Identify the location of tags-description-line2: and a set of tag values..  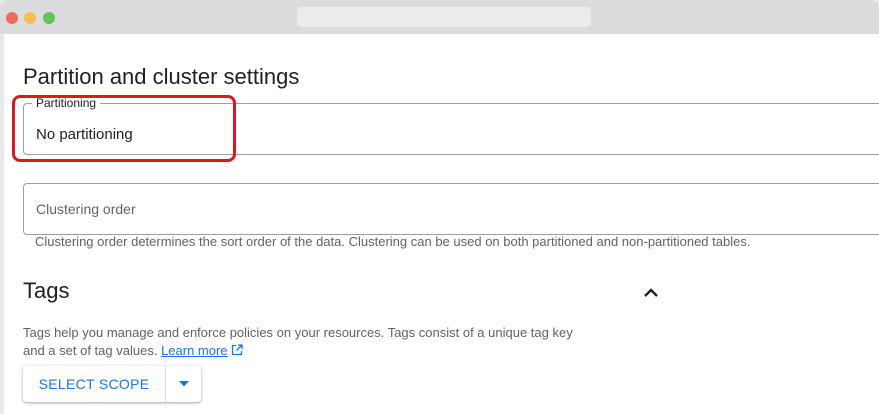
(90, 350).